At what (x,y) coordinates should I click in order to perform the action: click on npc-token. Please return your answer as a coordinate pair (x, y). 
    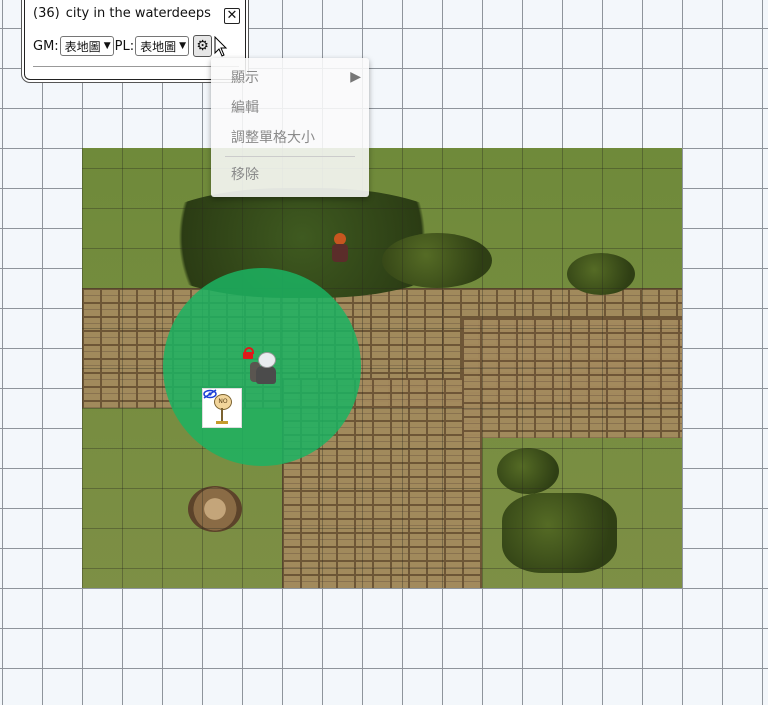
    Looking at the image, I should click on (340, 249).